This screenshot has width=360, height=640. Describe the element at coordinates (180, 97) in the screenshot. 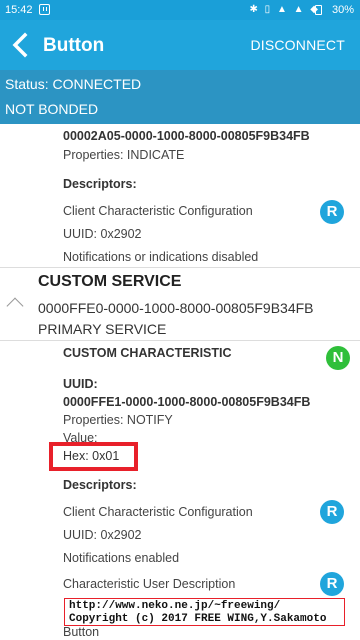

I see `connection-status-panel: Status: CONNECTED NOT BONDED` at that location.